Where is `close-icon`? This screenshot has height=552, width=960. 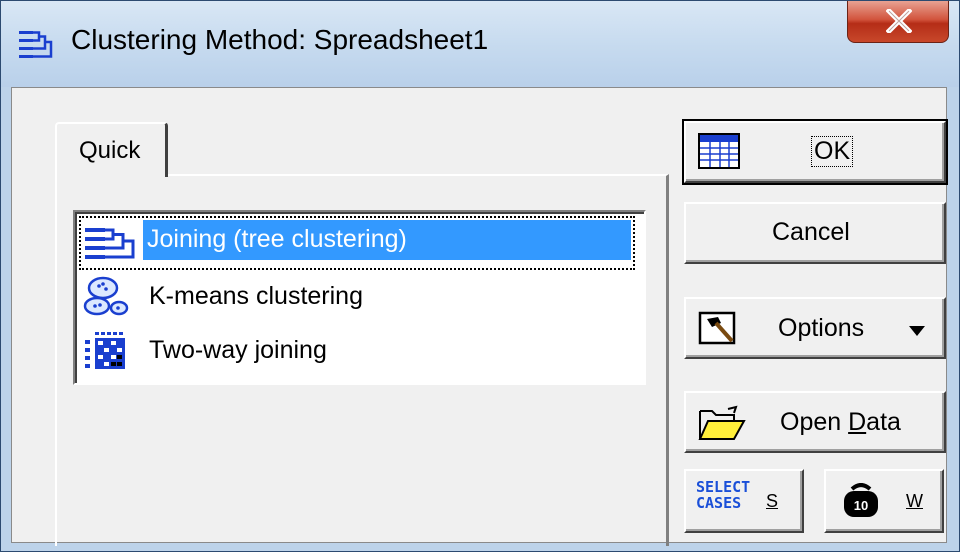
close-icon is located at coordinates (899, 21).